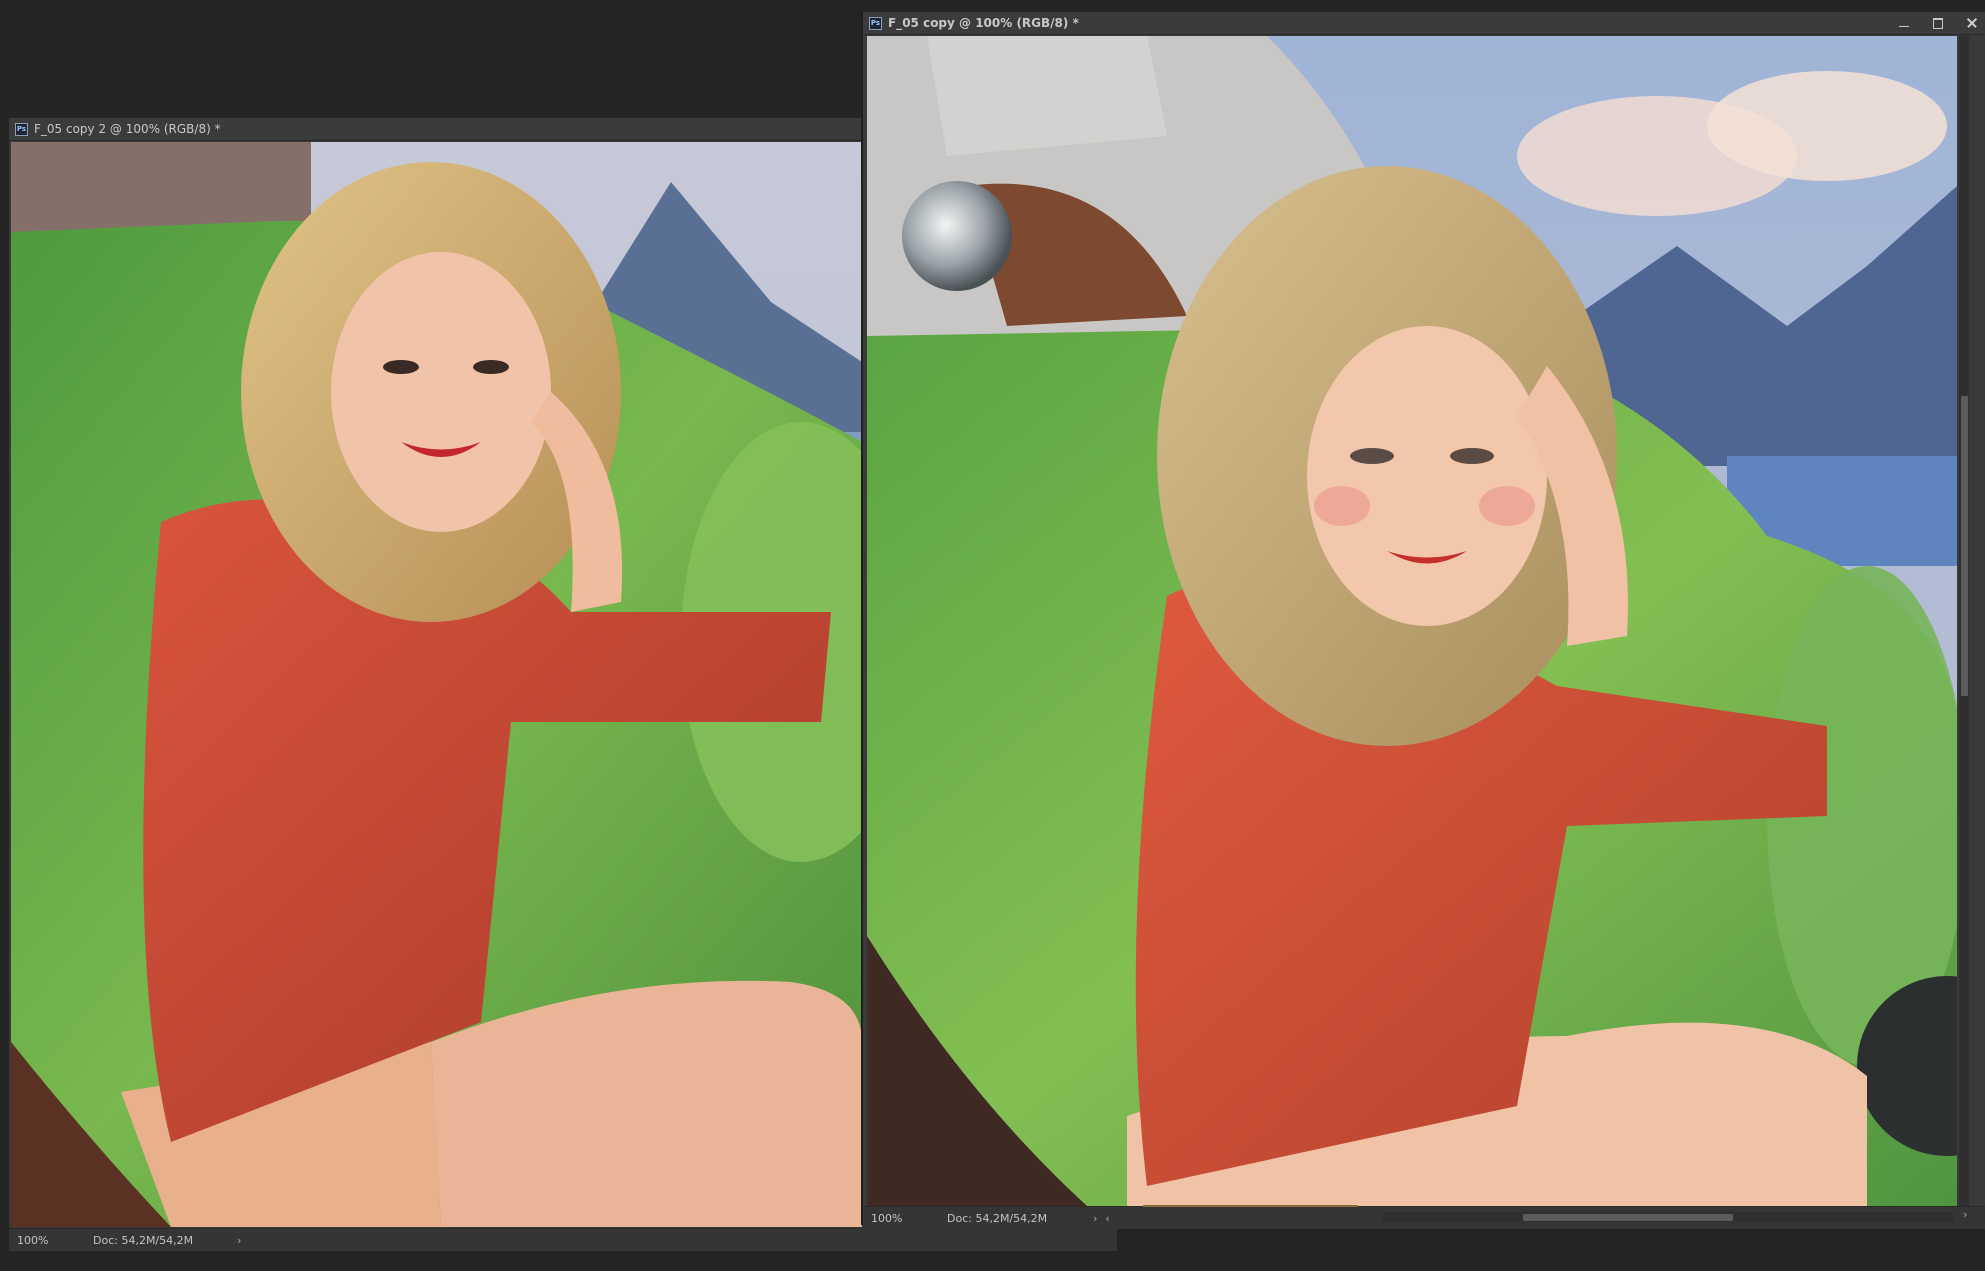 This screenshot has height=1271, width=1985. I want to click on side-mirror, so click(957, 236).